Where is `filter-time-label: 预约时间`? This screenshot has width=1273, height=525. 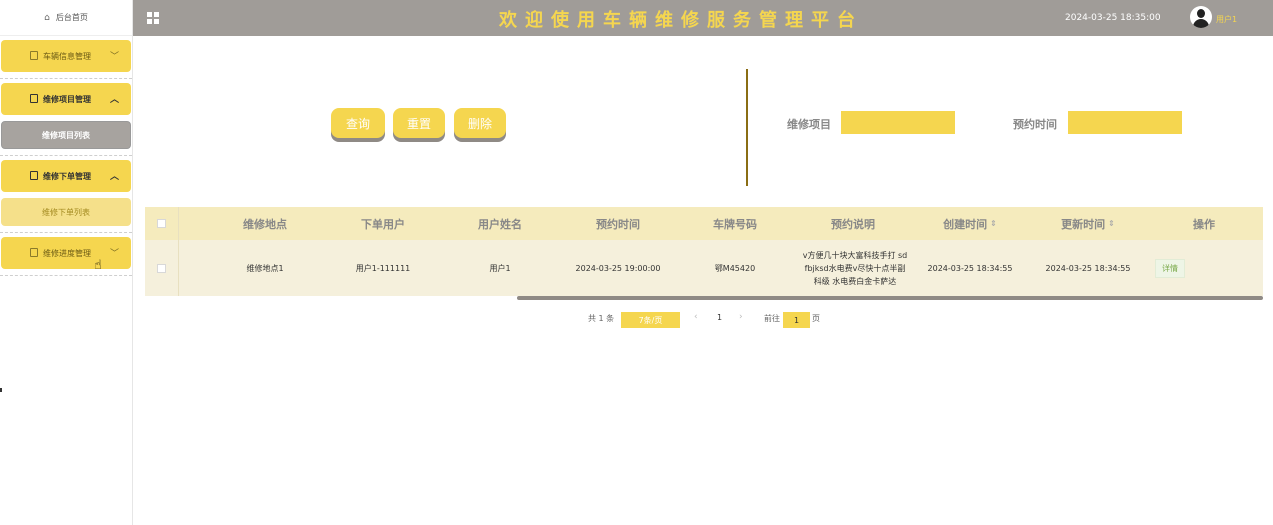
filter-time-label: 预约时间 is located at coordinates (1035, 124).